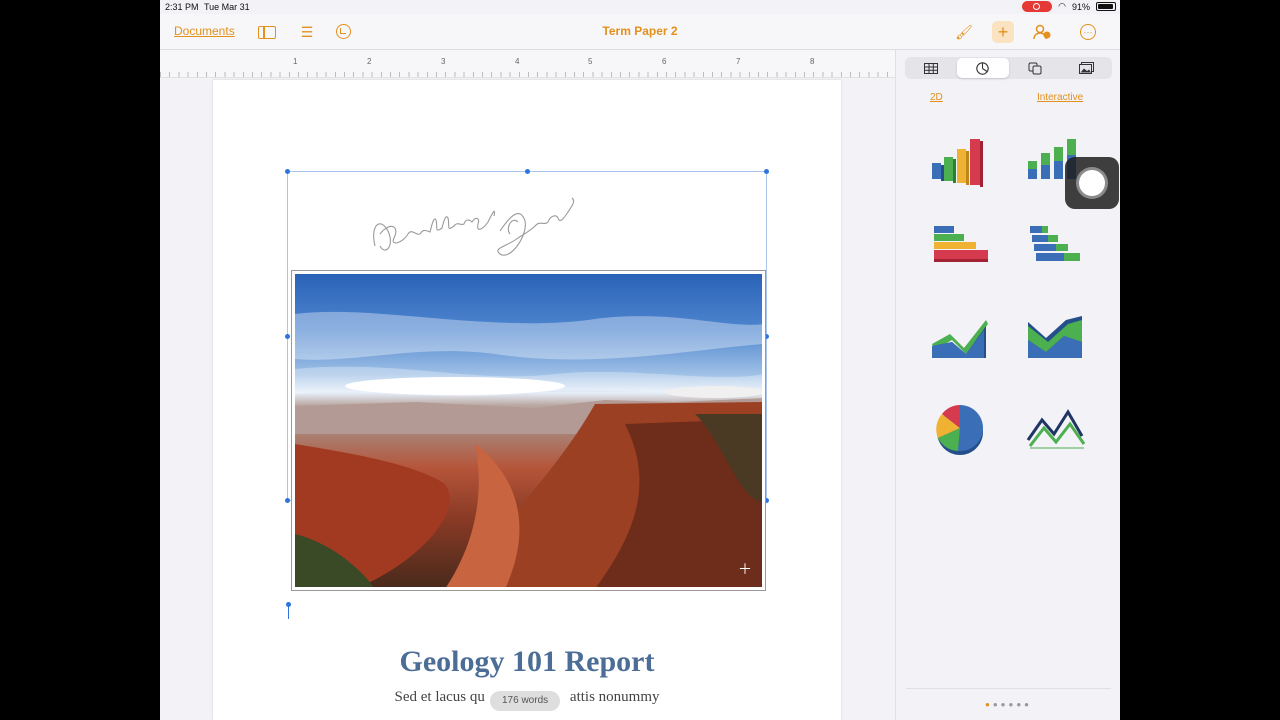 Image resolution: width=1280 pixels, height=720 pixels. I want to click on 3d-line-chart-thumbnail, so click(960, 340).